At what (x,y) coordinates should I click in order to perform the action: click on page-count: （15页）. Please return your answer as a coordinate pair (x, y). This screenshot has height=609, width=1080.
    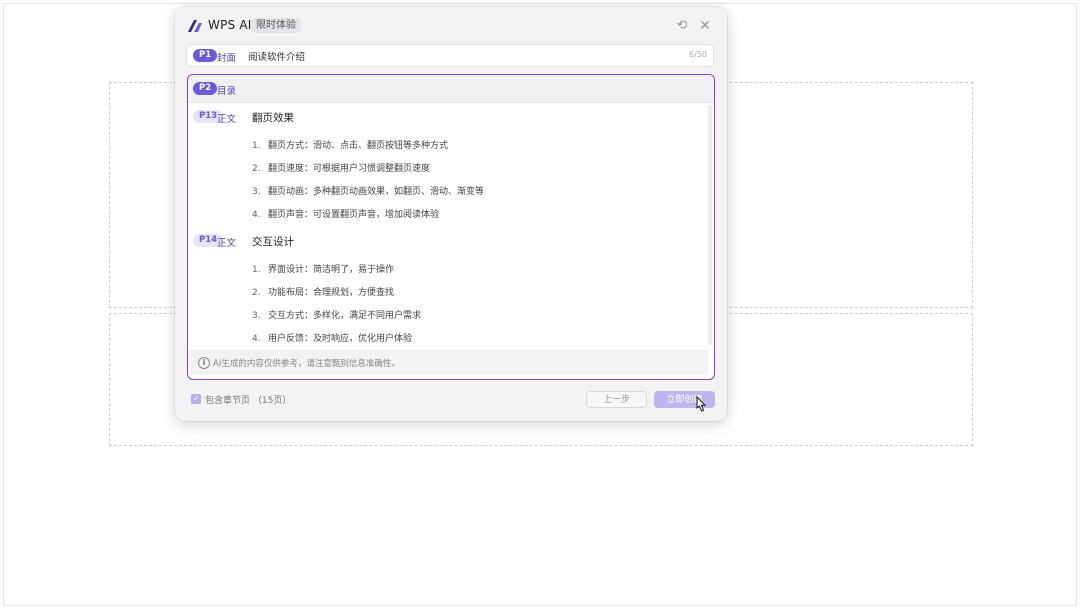
    Looking at the image, I should click on (272, 401).